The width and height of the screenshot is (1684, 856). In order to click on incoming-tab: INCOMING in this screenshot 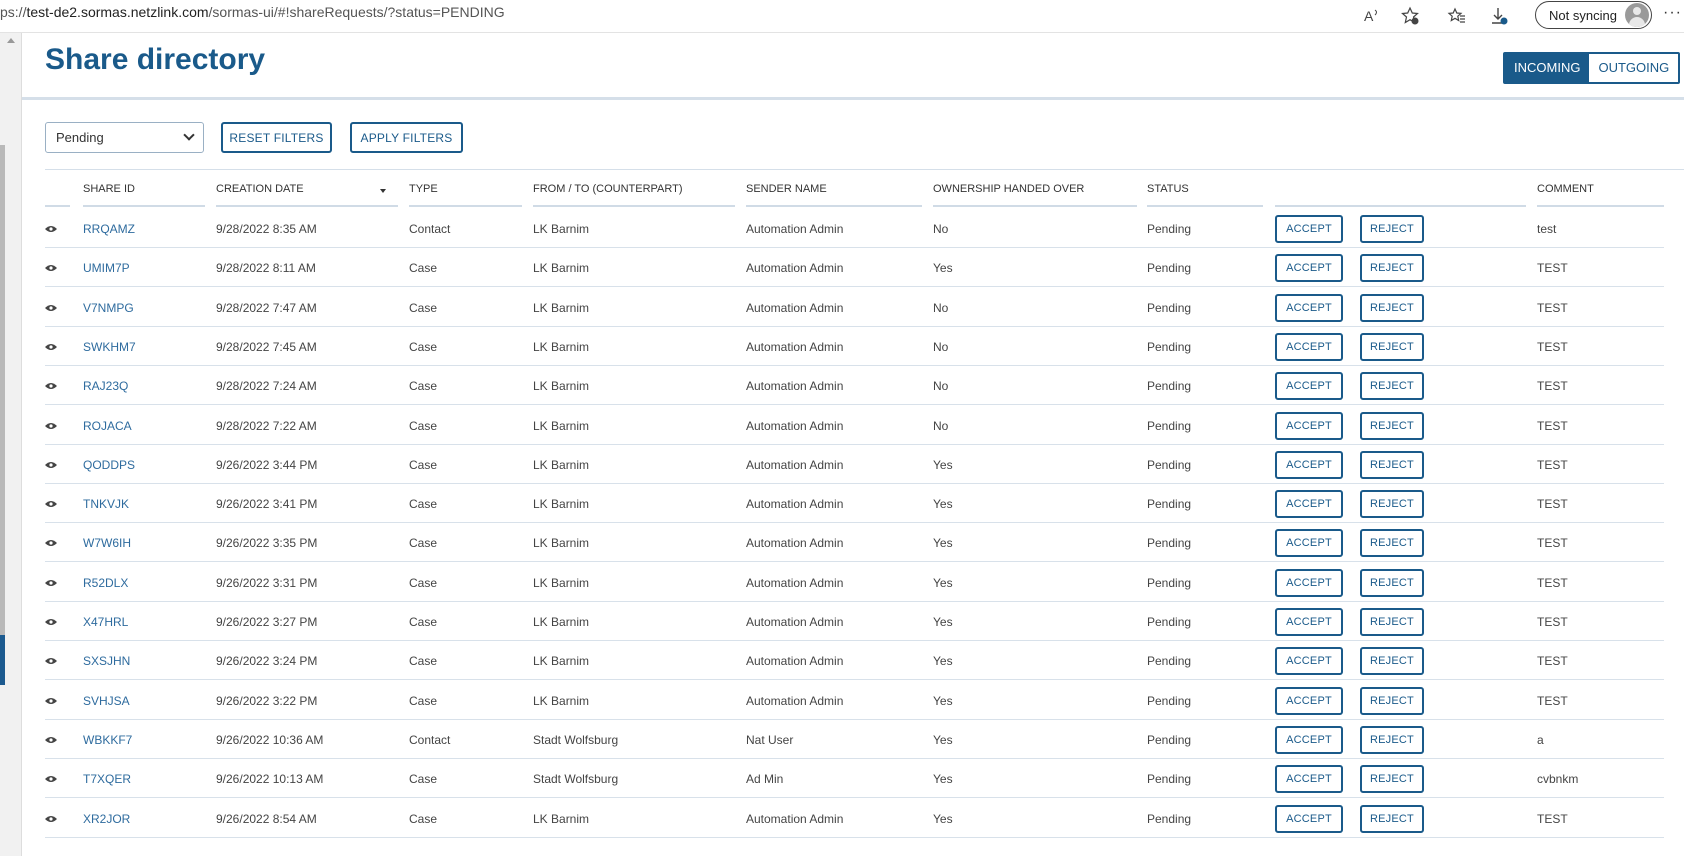, I will do `click(1547, 68)`.